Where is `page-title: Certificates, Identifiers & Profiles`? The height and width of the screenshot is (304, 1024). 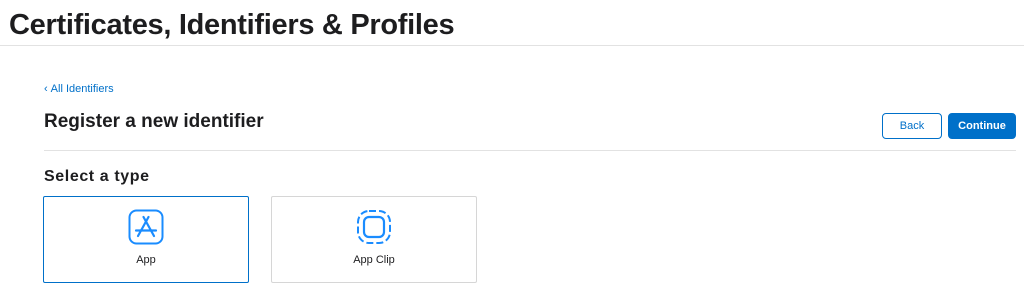
page-title: Certificates, Identifiers & Profiles is located at coordinates (232, 25).